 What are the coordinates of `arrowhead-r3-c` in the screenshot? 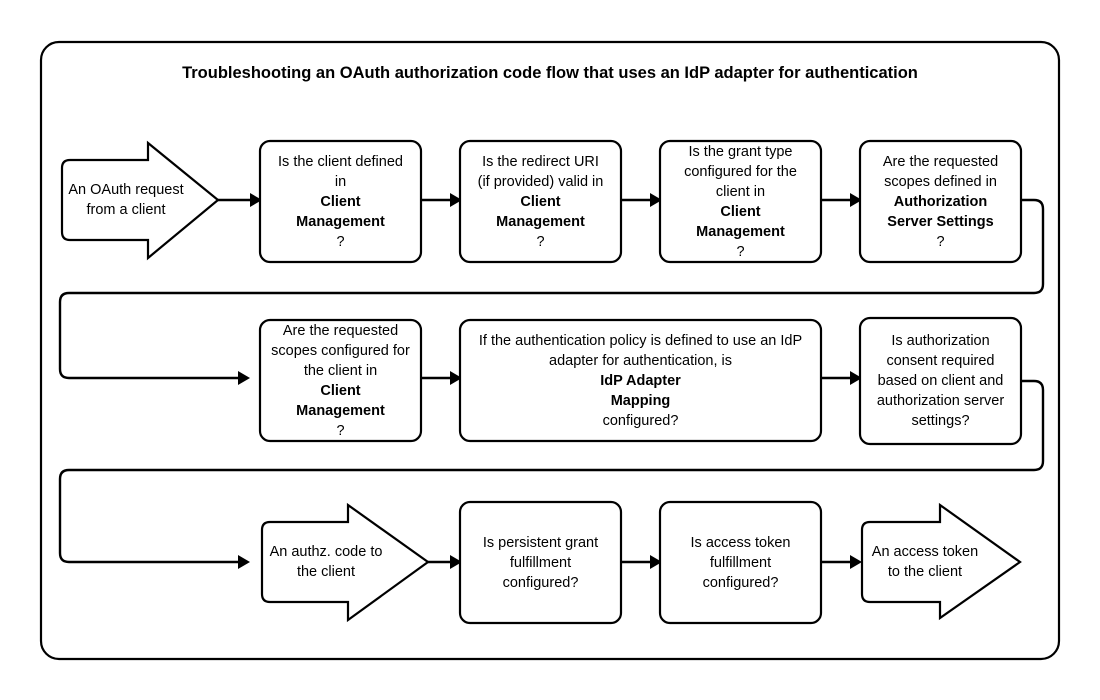 It's located at (856, 562).